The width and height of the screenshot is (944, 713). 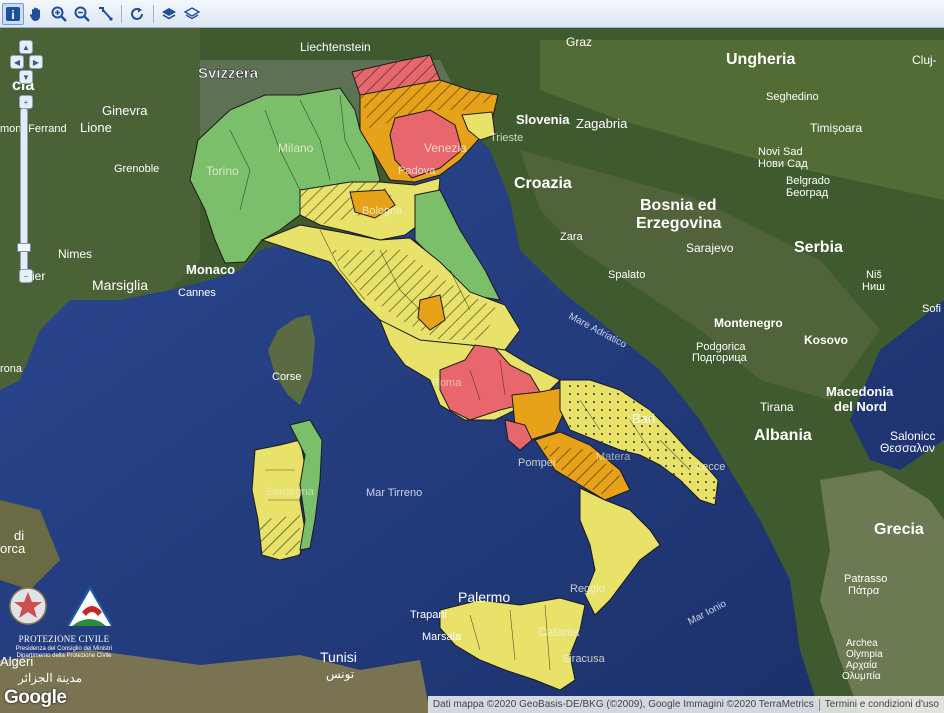 I want to click on label-svizzera: Svizzera, so click(x=228, y=73).